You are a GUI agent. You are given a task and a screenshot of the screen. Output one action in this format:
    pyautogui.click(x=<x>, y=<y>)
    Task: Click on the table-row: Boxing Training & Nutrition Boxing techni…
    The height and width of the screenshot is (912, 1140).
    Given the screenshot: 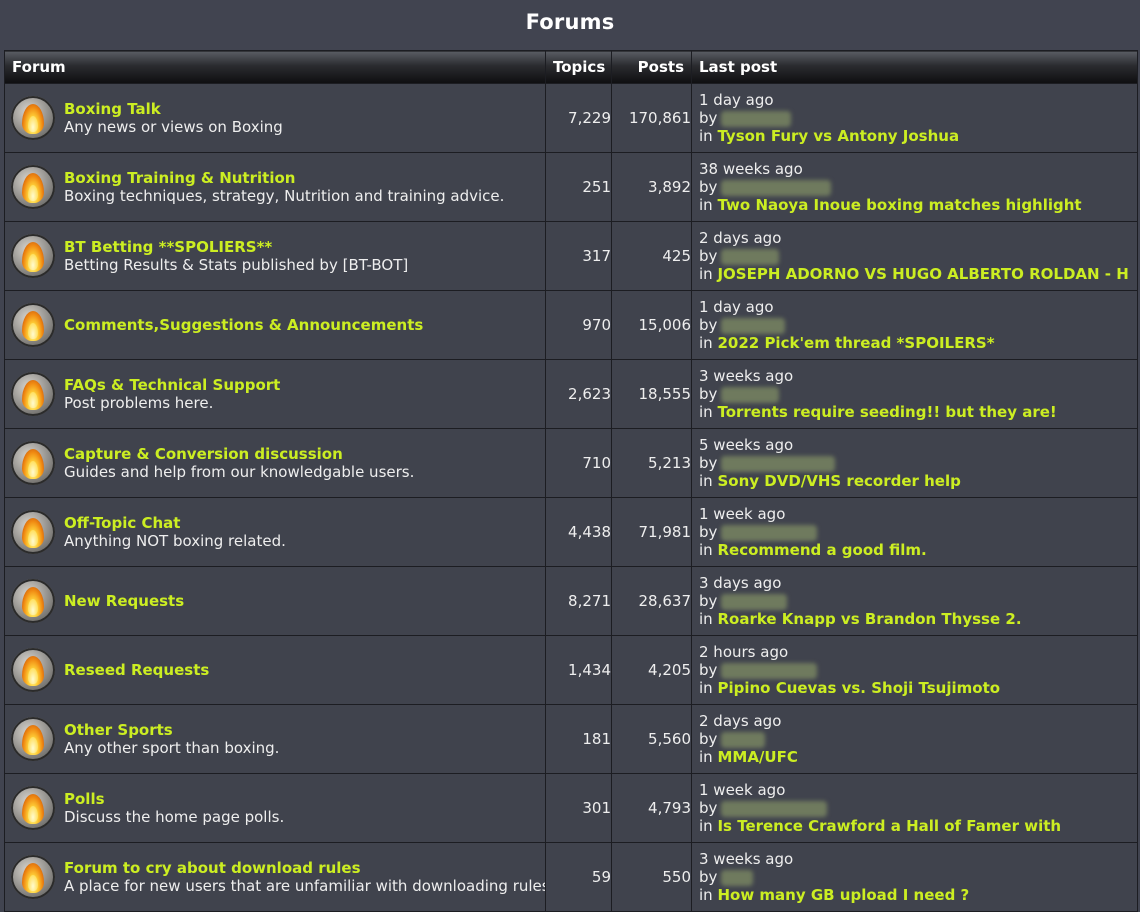 What is the action you would take?
    pyautogui.click(x=571, y=187)
    